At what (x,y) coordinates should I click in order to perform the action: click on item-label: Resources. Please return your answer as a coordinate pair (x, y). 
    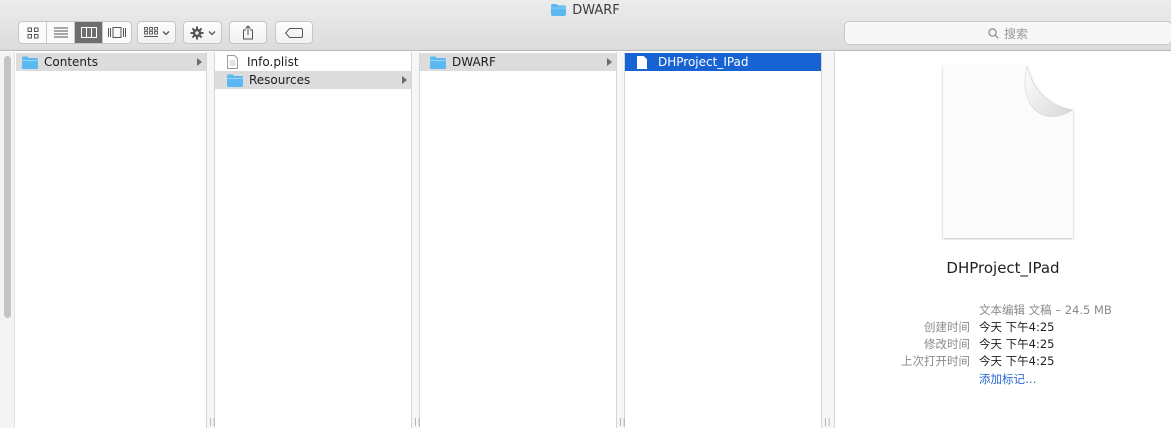
    Looking at the image, I should click on (280, 80).